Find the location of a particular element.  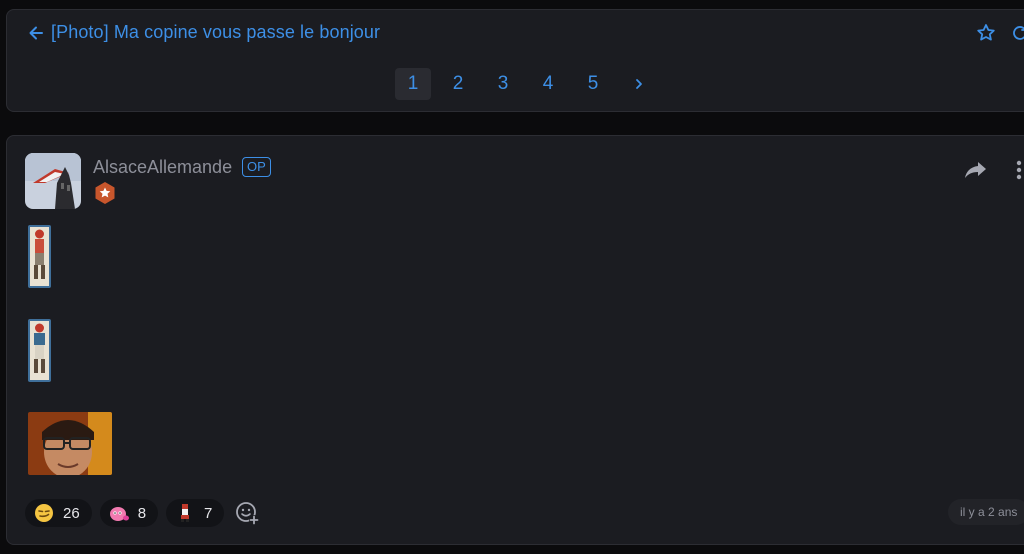

page-1: 1 is located at coordinates (413, 84).